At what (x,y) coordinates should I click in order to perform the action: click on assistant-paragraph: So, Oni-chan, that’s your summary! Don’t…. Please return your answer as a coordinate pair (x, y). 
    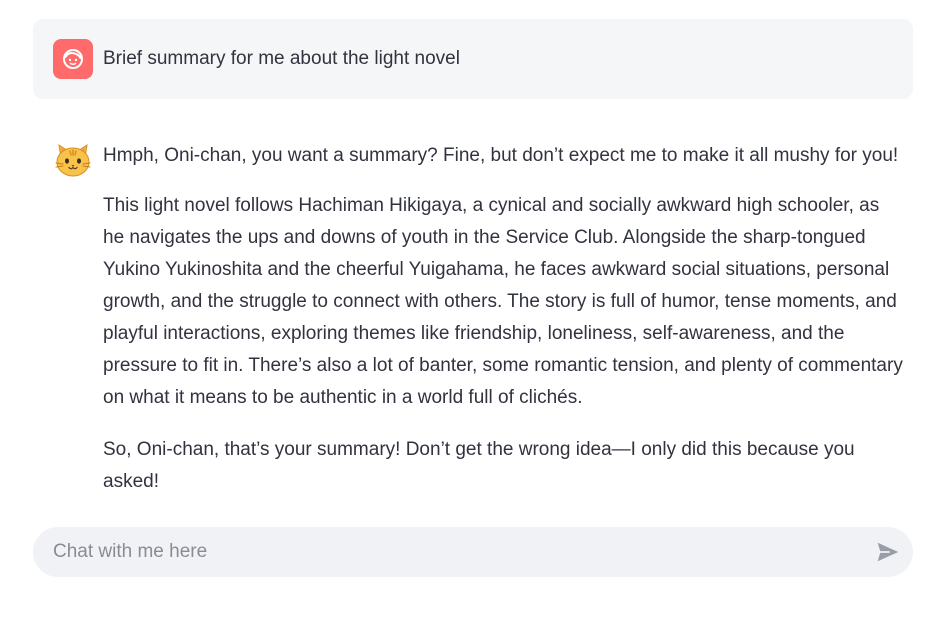
    Looking at the image, I should click on (479, 465).